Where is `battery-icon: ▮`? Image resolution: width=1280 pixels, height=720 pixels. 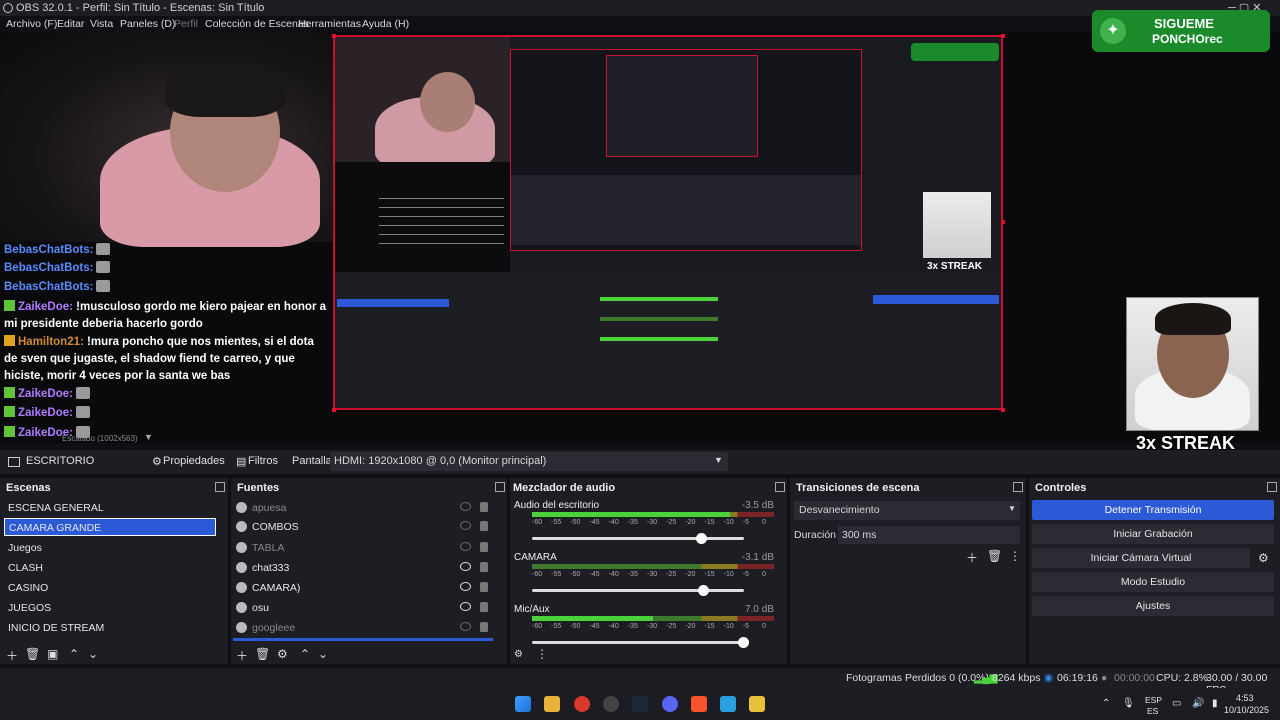
battery-icon: ▮ is located at coordinates (1215, 703).